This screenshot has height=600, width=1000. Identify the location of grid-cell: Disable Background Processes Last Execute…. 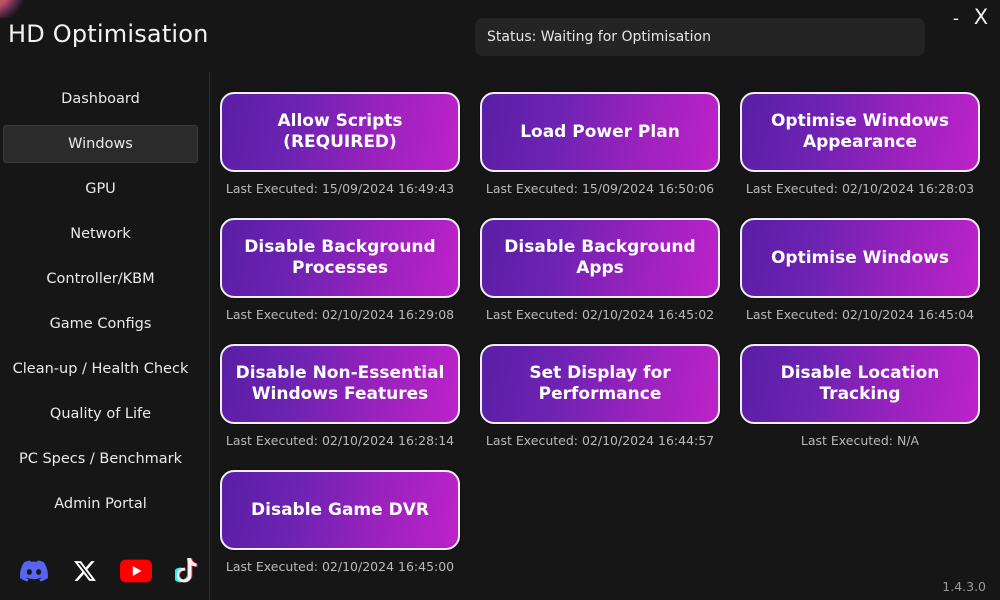
(340, 270).